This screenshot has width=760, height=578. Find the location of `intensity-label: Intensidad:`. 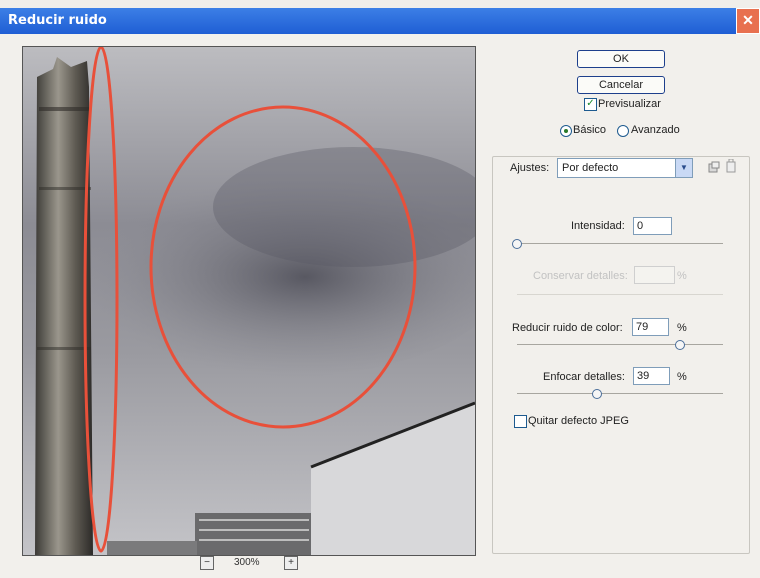

intensity-label: Intensidad: is located at coordinates (598, 226).